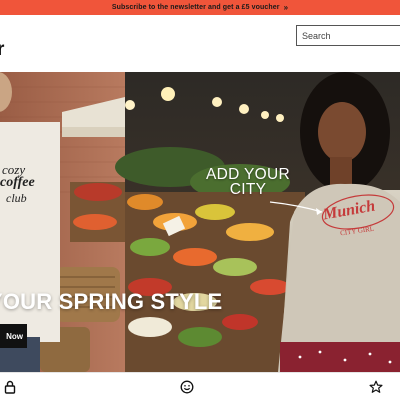  What do you see at coordinates (187, 387) in the screenshot?
I see `smiley-icon` at bounding box center [187, 387].